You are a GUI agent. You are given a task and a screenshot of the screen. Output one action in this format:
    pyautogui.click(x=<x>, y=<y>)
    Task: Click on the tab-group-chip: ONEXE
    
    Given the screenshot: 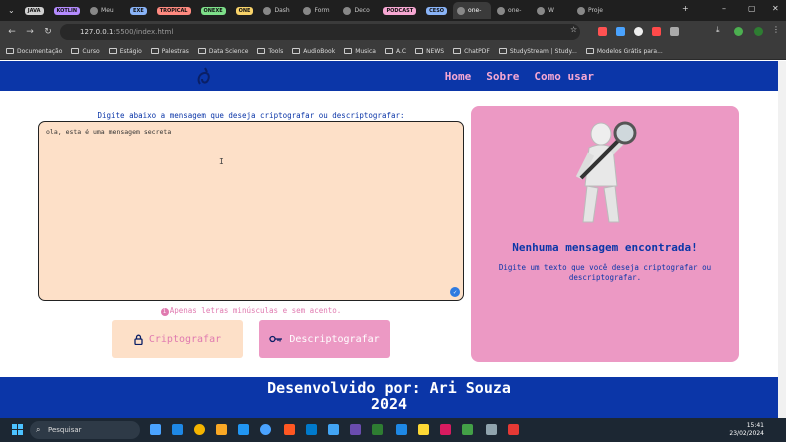 What is the action you would take?
    pyautogui.click(x=213, y=10)
    